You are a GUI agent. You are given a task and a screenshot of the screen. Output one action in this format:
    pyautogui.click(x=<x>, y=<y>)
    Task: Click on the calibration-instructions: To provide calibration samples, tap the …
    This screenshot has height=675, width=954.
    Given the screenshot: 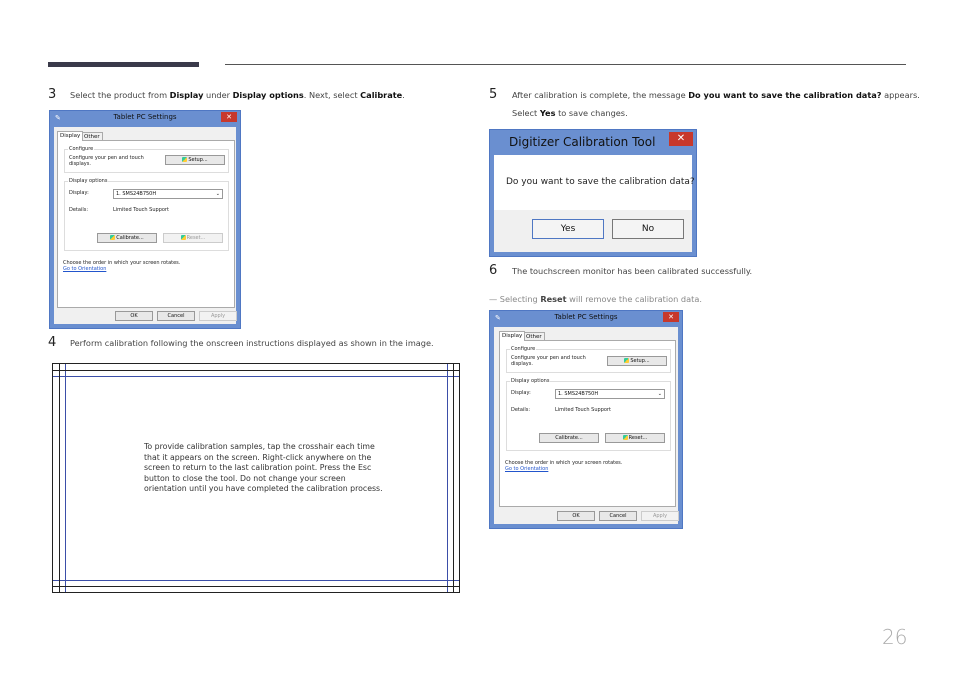 What is the action you would take?
    pyautogui.click(x=263, y=467)
    